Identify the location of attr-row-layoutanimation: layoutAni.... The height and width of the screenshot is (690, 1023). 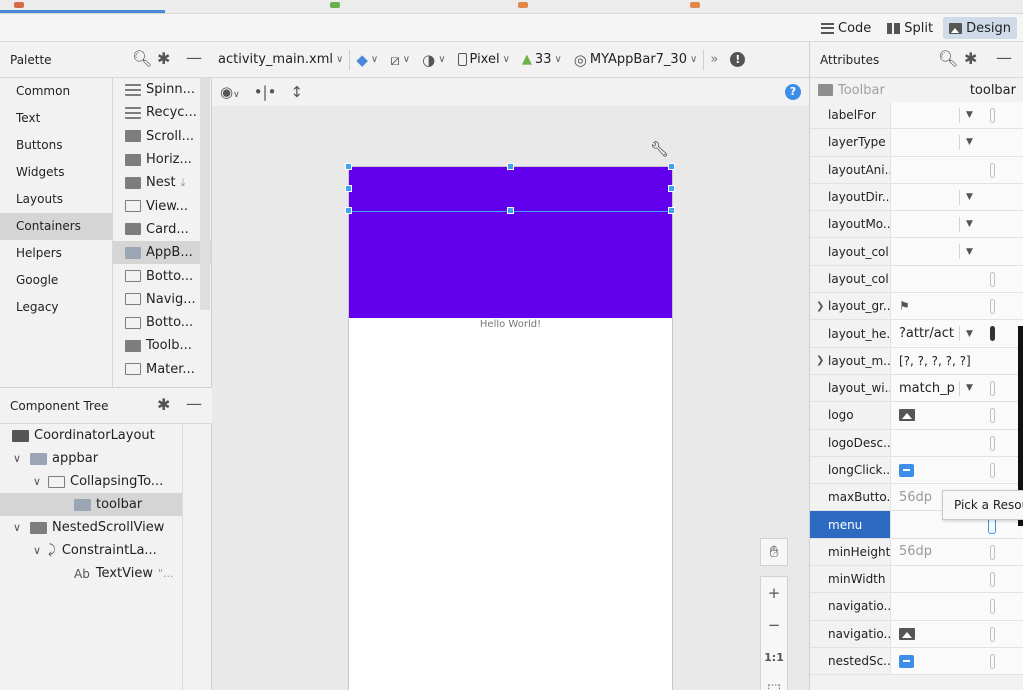
(916, 170).